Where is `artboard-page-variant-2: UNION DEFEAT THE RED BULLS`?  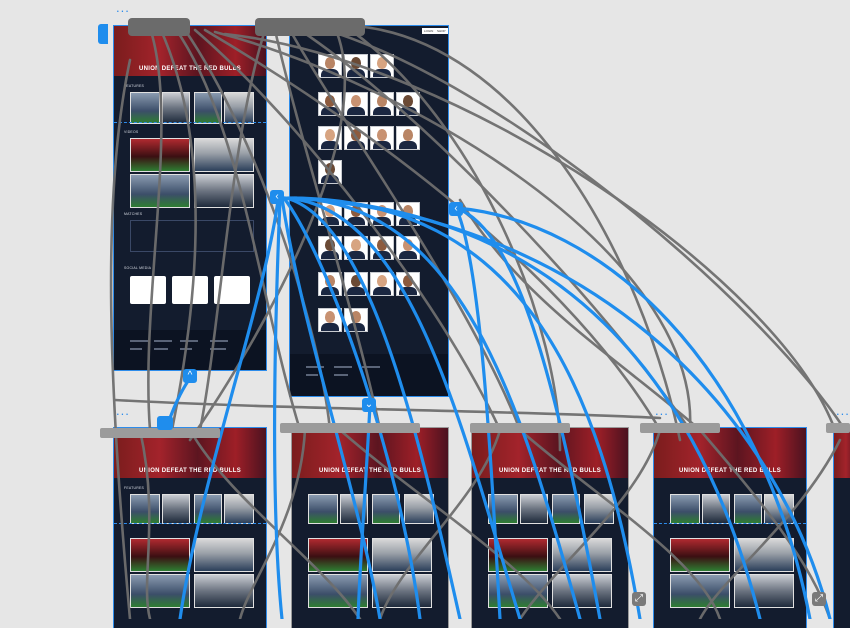
artboard-page-variant-2: UNION DEFEAT THE RED BULLS is located at coordinates (370, 527).